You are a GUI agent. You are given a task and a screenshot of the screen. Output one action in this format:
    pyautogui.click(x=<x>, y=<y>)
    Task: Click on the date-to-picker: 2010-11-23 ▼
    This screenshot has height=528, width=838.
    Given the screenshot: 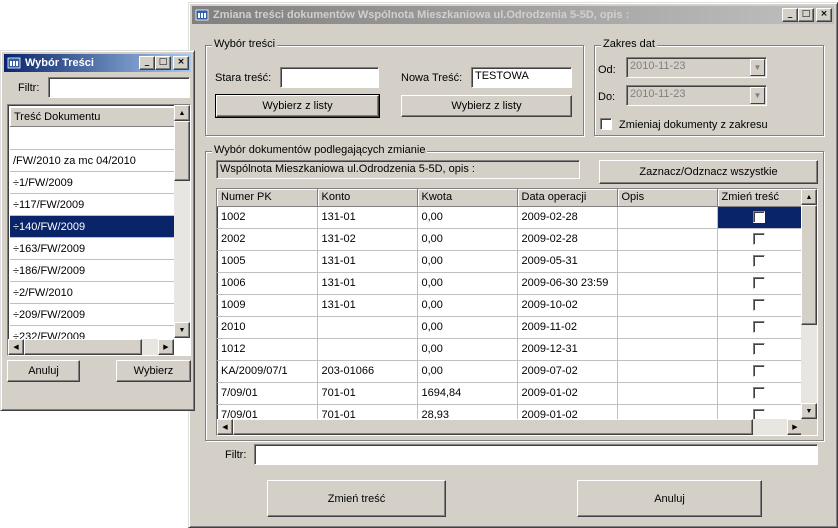 What is the action you would take?
    pyautogui.click(x=696, y=95)
    